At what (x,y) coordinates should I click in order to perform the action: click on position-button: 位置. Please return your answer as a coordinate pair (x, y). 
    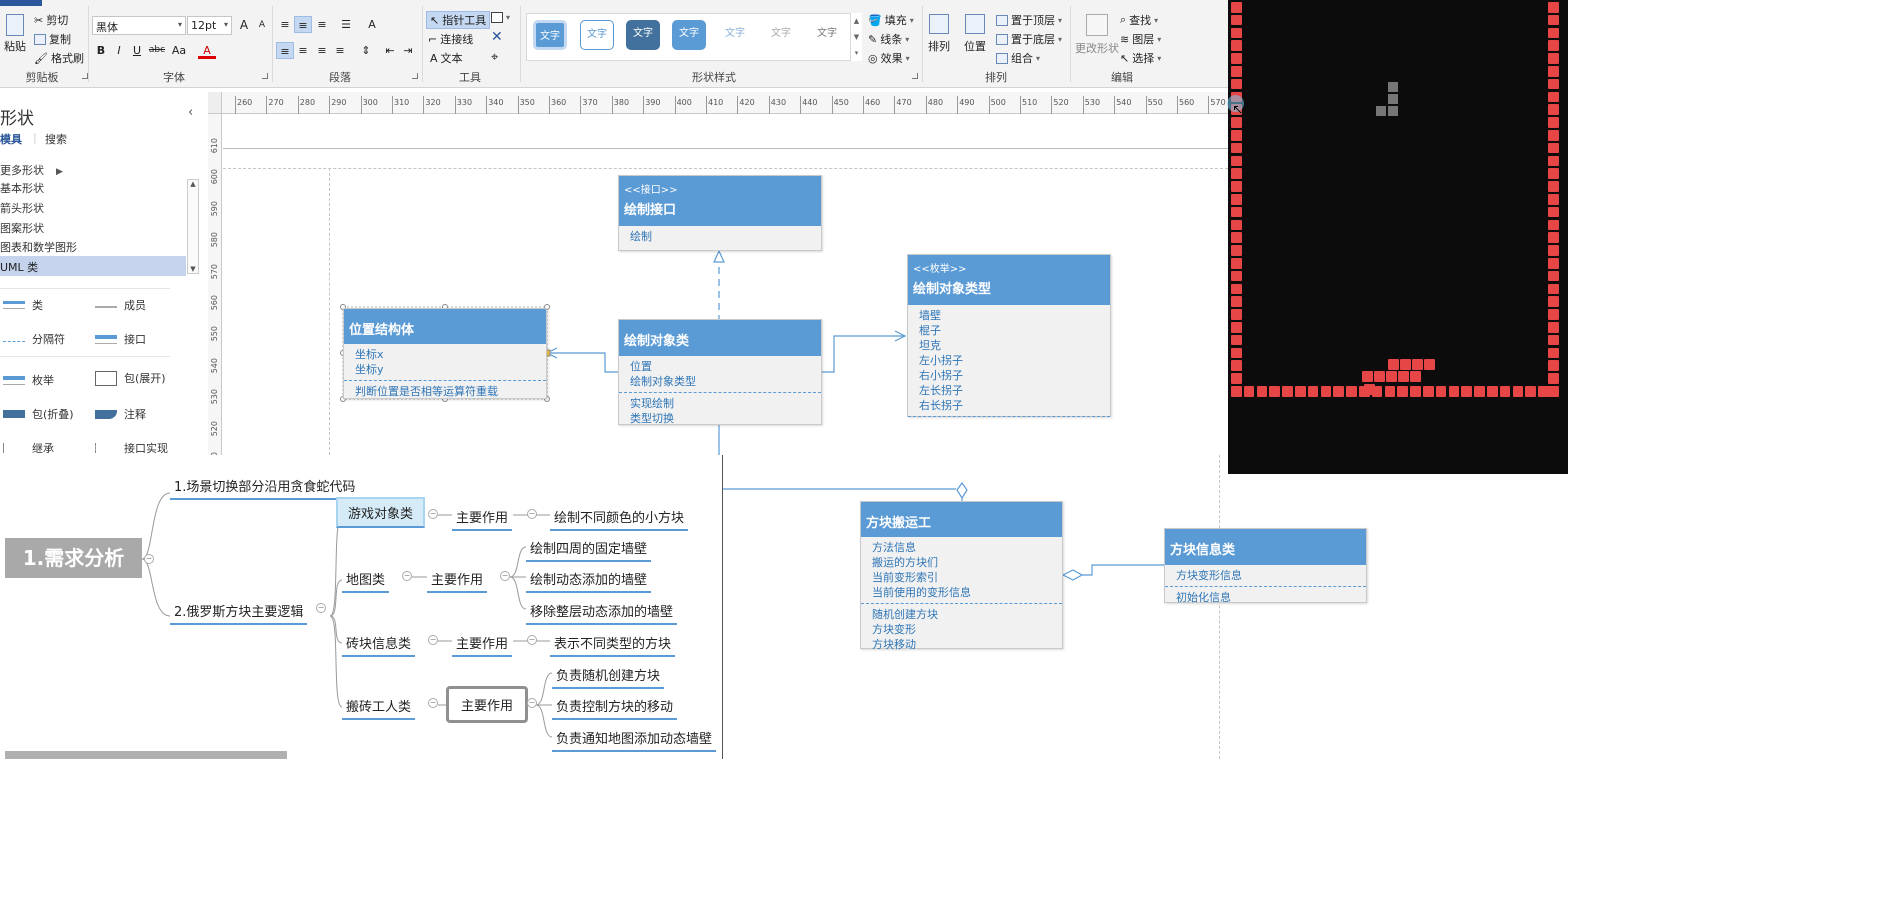
    Looking at the image, I should click on (975, 34).